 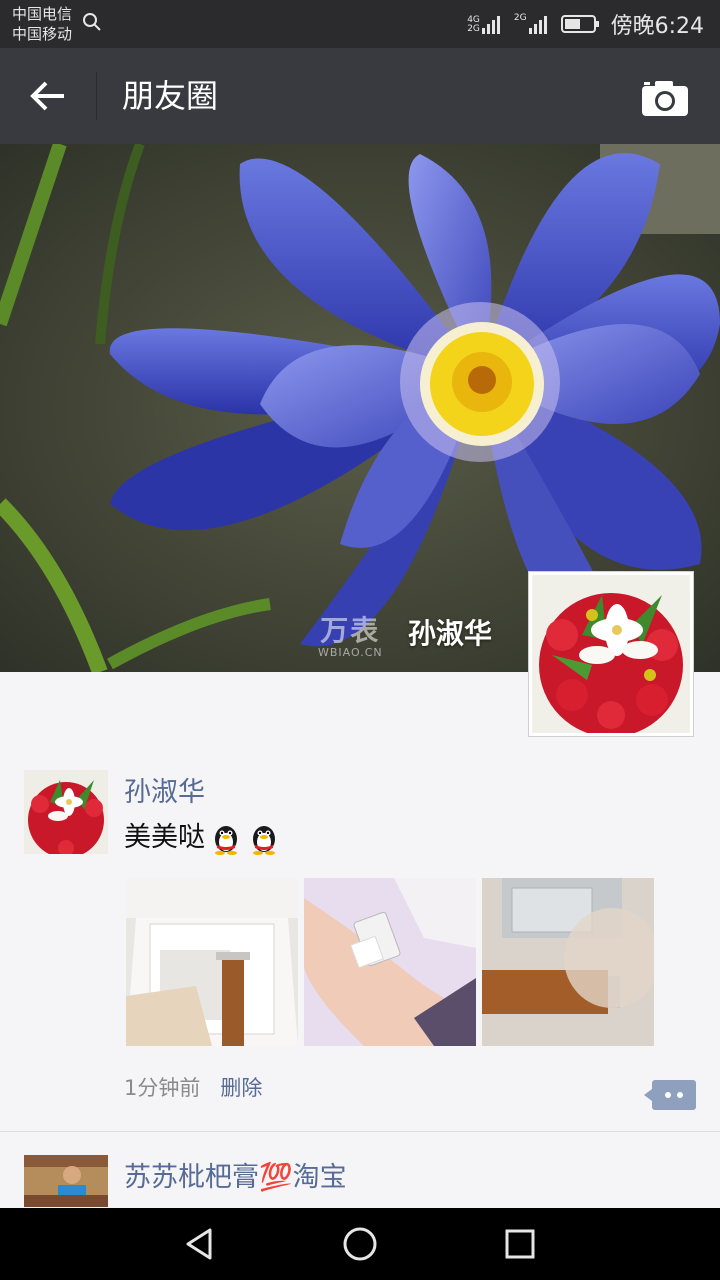 What do you see at coordinates (579, 24) in the screenshot?
I see `battery-icon` at bounding box center [579, 24].